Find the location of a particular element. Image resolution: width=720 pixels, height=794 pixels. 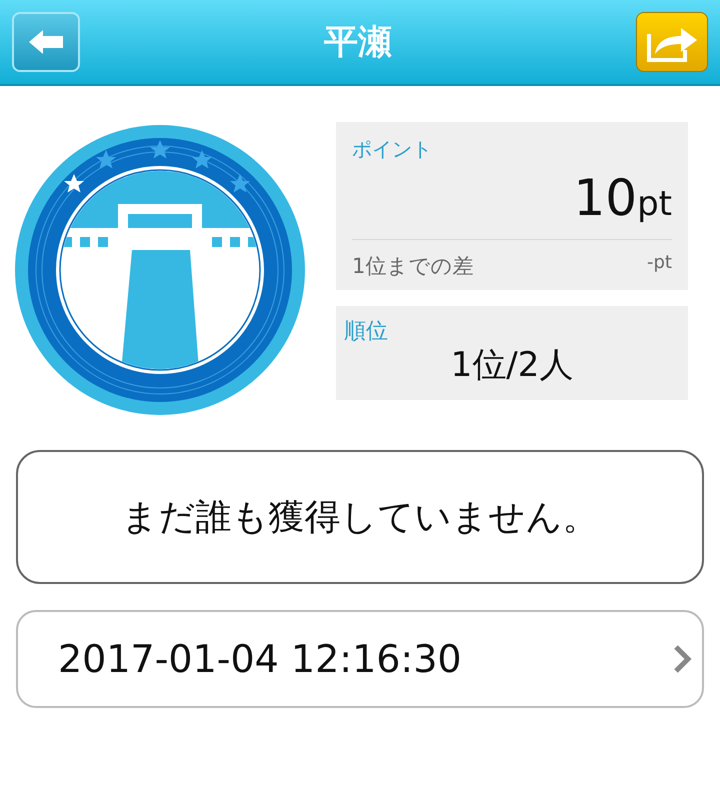

message-text: まだ誰も獲得していません。 is located at coordinates (360, 518).